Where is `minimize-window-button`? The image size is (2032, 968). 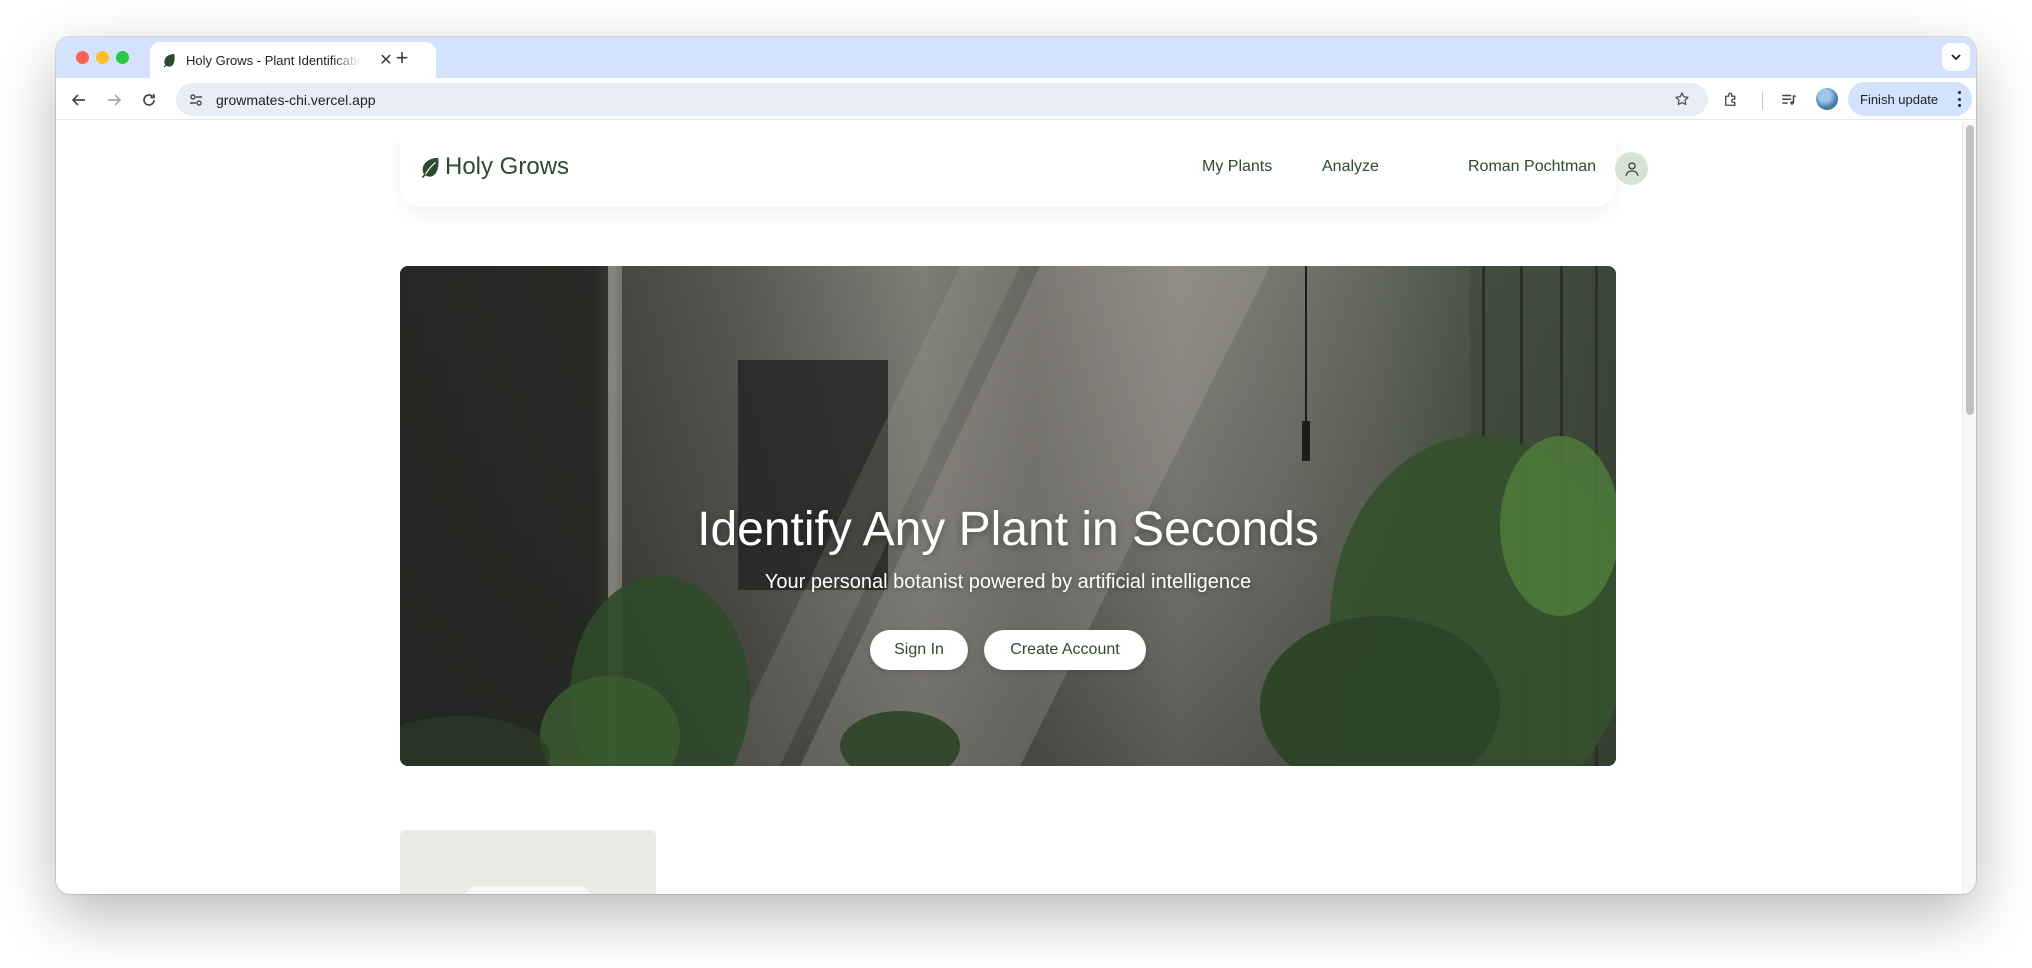
minimize-window-button is located at coordinates (102, 57).